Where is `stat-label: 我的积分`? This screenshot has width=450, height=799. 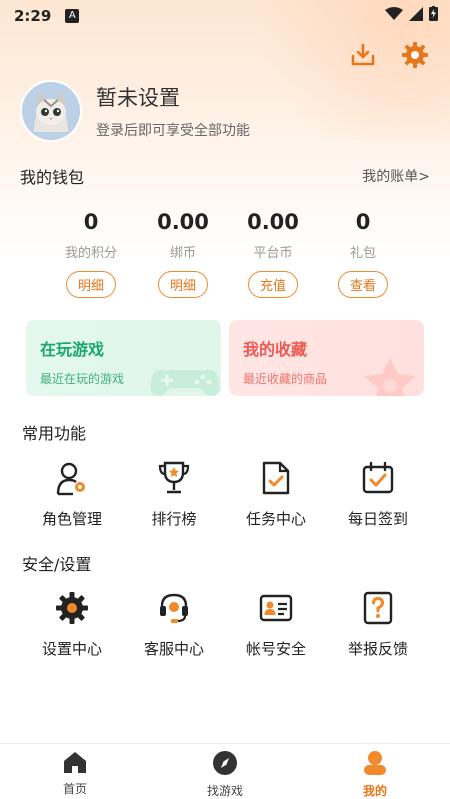
stat-label: 我的积分 is located at coordinates (90, 253).